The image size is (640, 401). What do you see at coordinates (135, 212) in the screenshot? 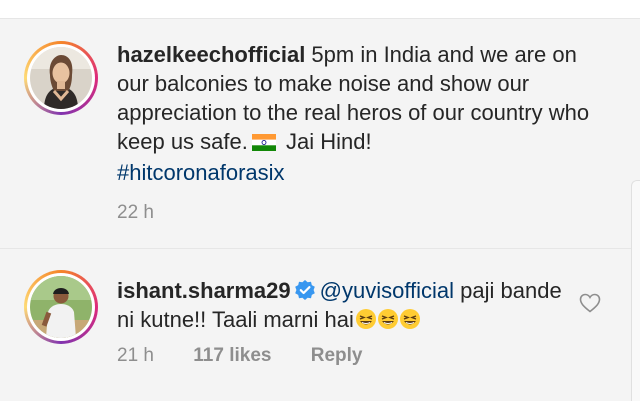
I see `timestamp: 22 h` at bounding box center [135, 212].